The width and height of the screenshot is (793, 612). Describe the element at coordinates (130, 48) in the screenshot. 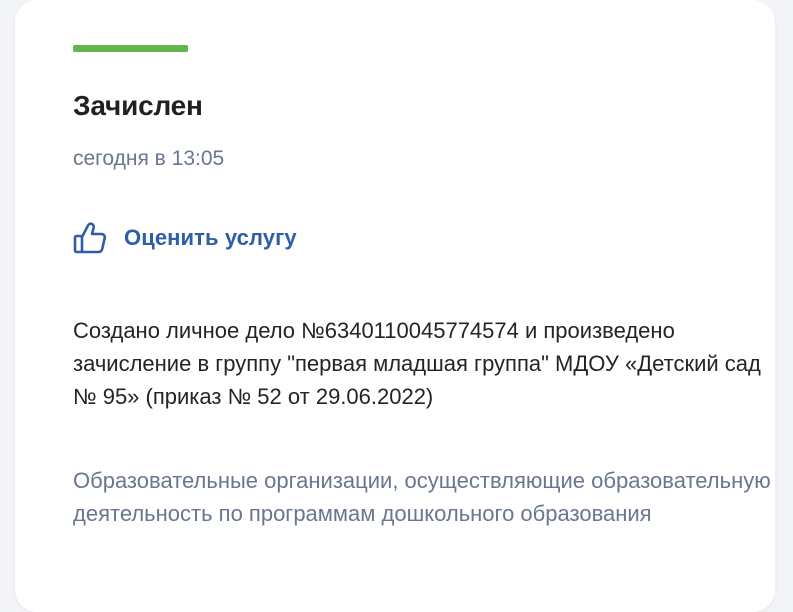

I see `status-indicator-stripe` at that location.